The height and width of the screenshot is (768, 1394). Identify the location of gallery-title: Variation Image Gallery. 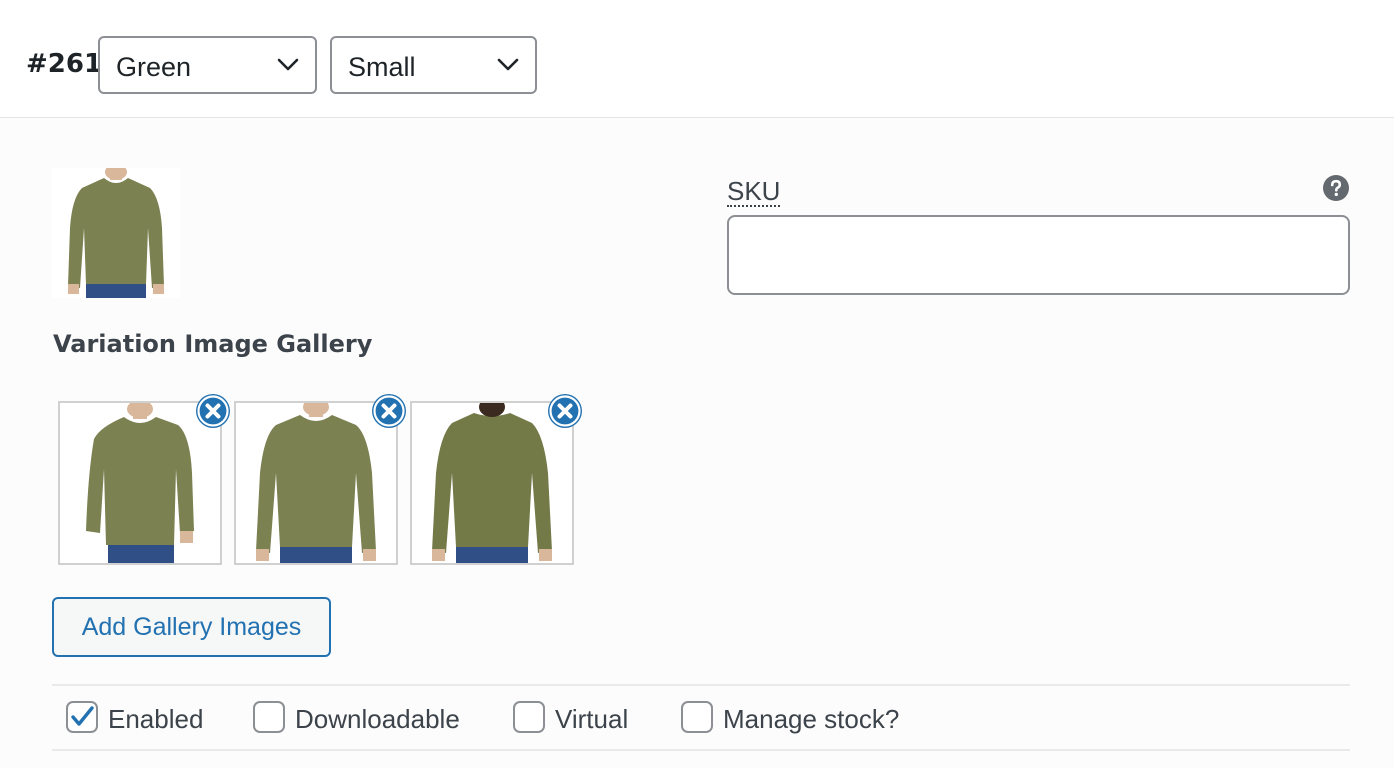
(213, 344).